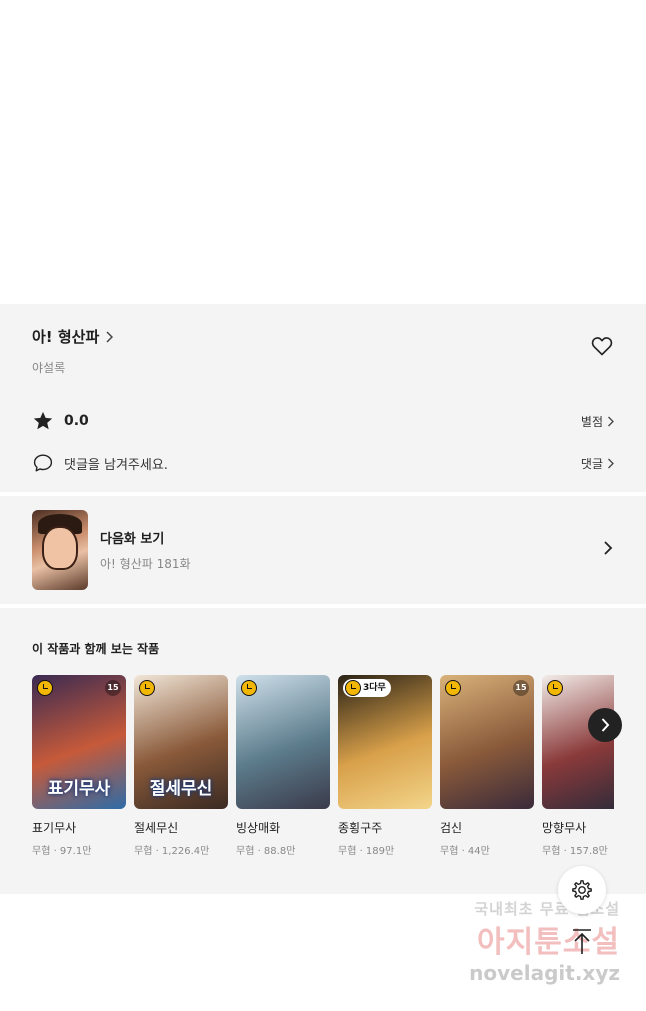 The width and height of the screenshot is (646, 1011). What do you see at coordinates (591, 463) in the screenshot?
I see `comment-link-label: 댓글` at bounding box center [591, 463].